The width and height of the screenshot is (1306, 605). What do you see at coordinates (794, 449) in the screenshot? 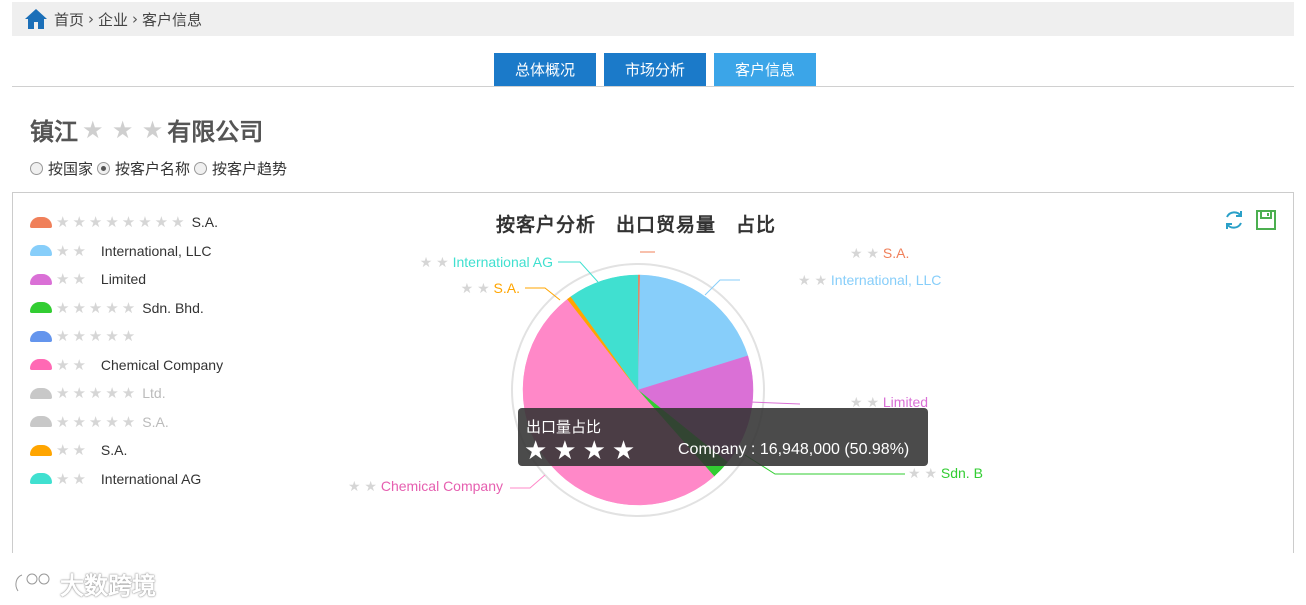
I see `tooltip-value: Company : 16,948,000 (50.98%)` at bounding box center [794, 449].